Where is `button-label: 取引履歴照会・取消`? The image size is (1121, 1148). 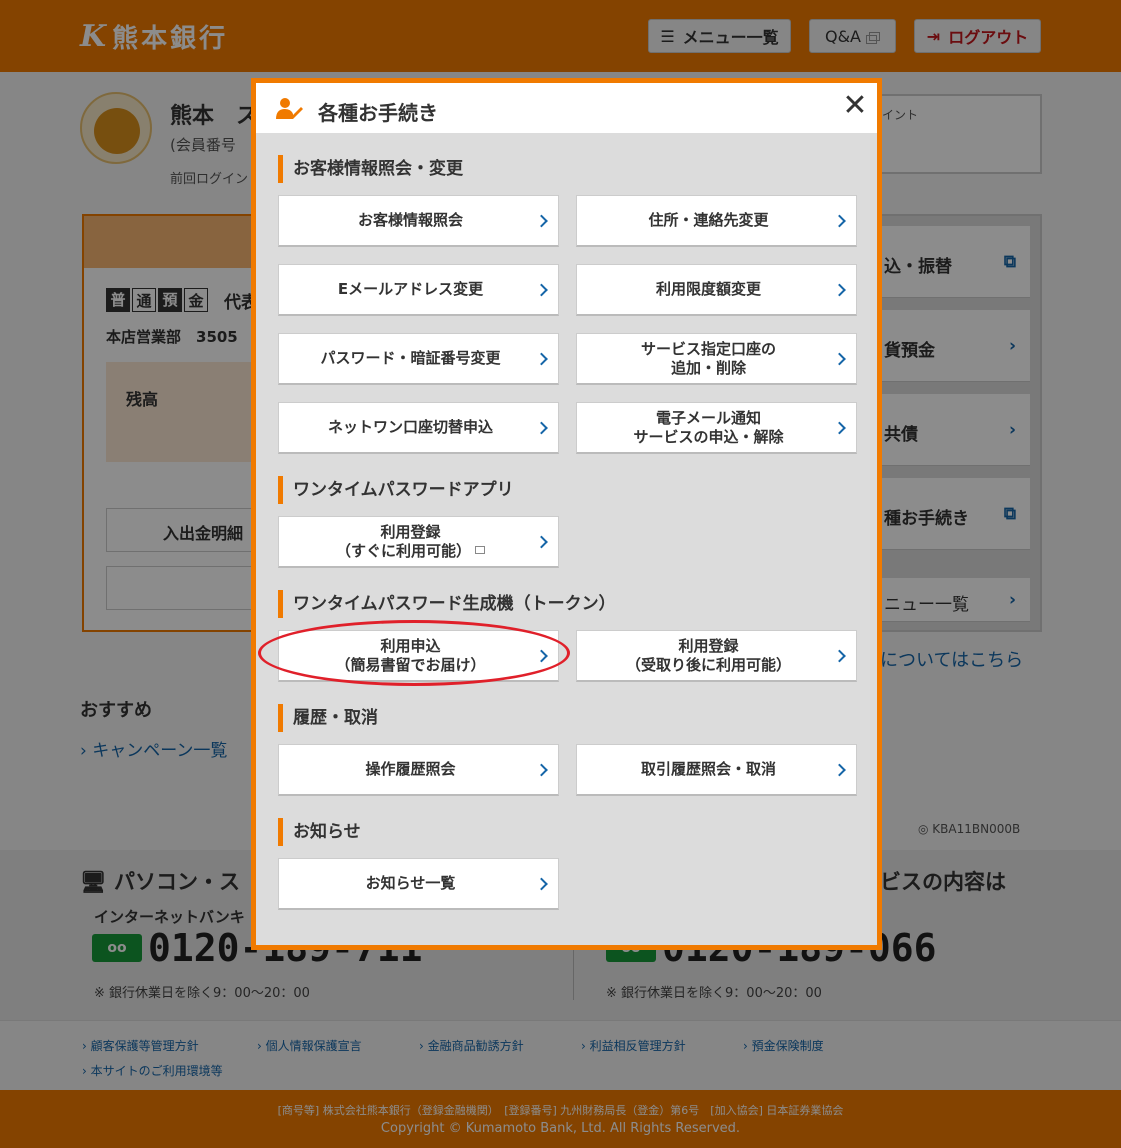 button-label: 取引履歴照会・取消 is located at coordinates (708, 769).